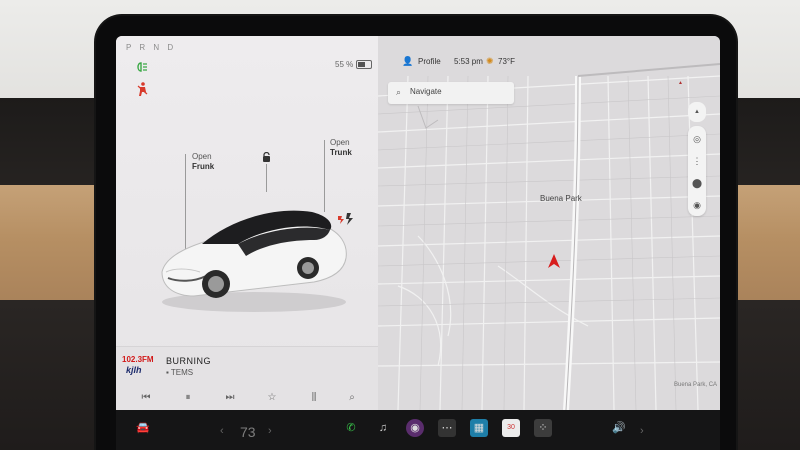 This screenshot has width=800, height=450. I want to click on navigate-search-box: ⌕, so click(451, 93).